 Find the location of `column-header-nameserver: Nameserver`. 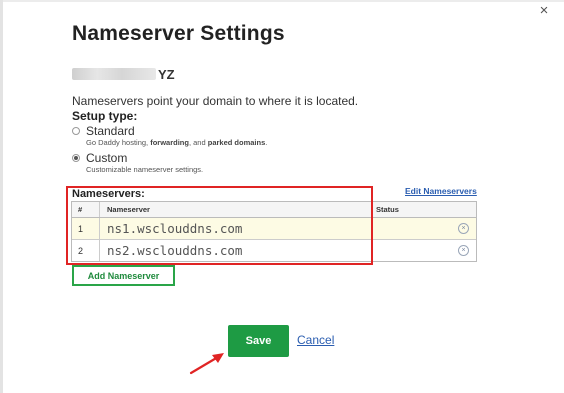

column-header-nameserver: Nameserver is located at coordinates (236, 209).